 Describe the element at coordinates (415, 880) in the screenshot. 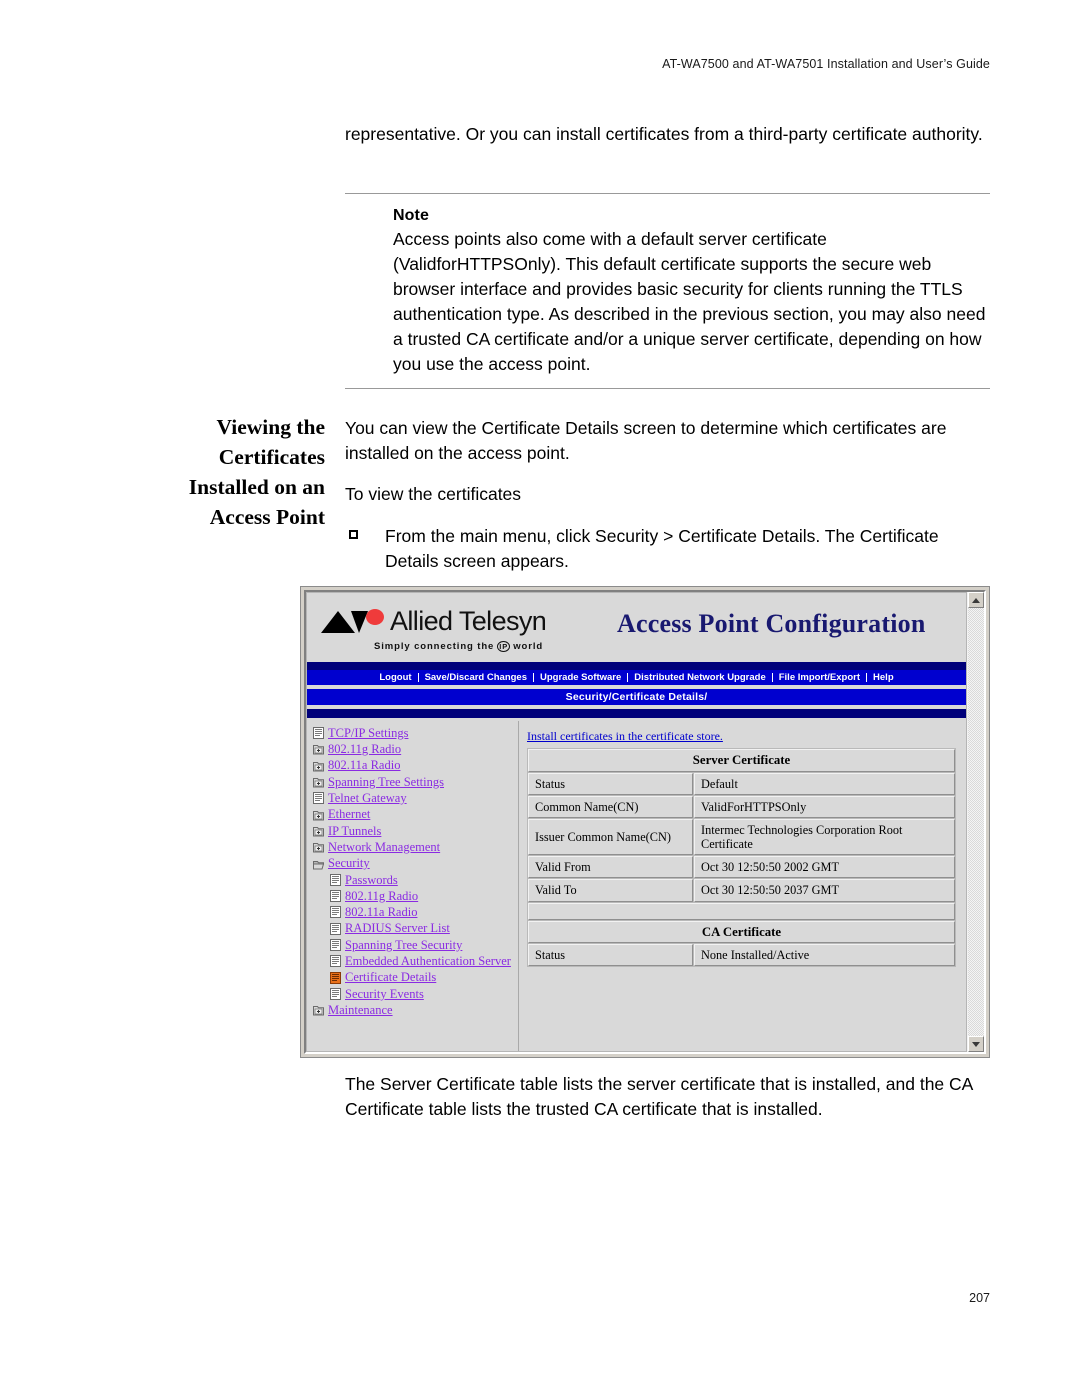

I see `tree-item-passwords: Passwords` at that location.